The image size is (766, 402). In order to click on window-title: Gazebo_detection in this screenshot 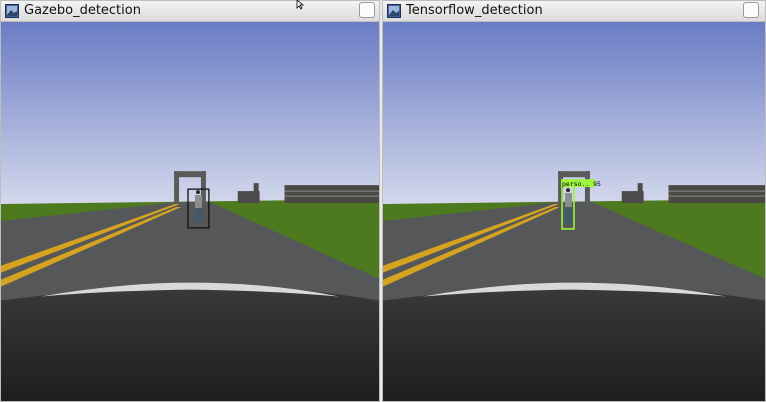, I will do `click(82, 10)`.